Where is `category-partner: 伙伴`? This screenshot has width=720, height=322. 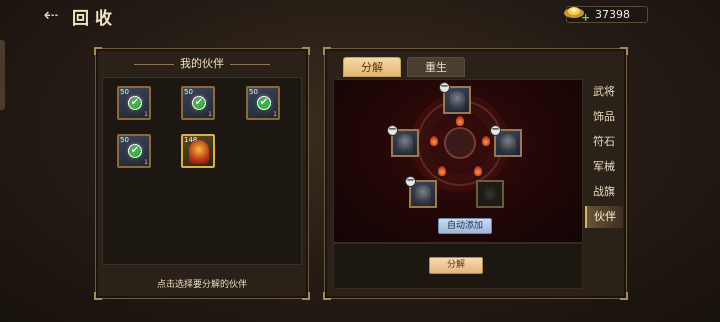 category-partner: 伙伴 is located at coordinates (604, 217).